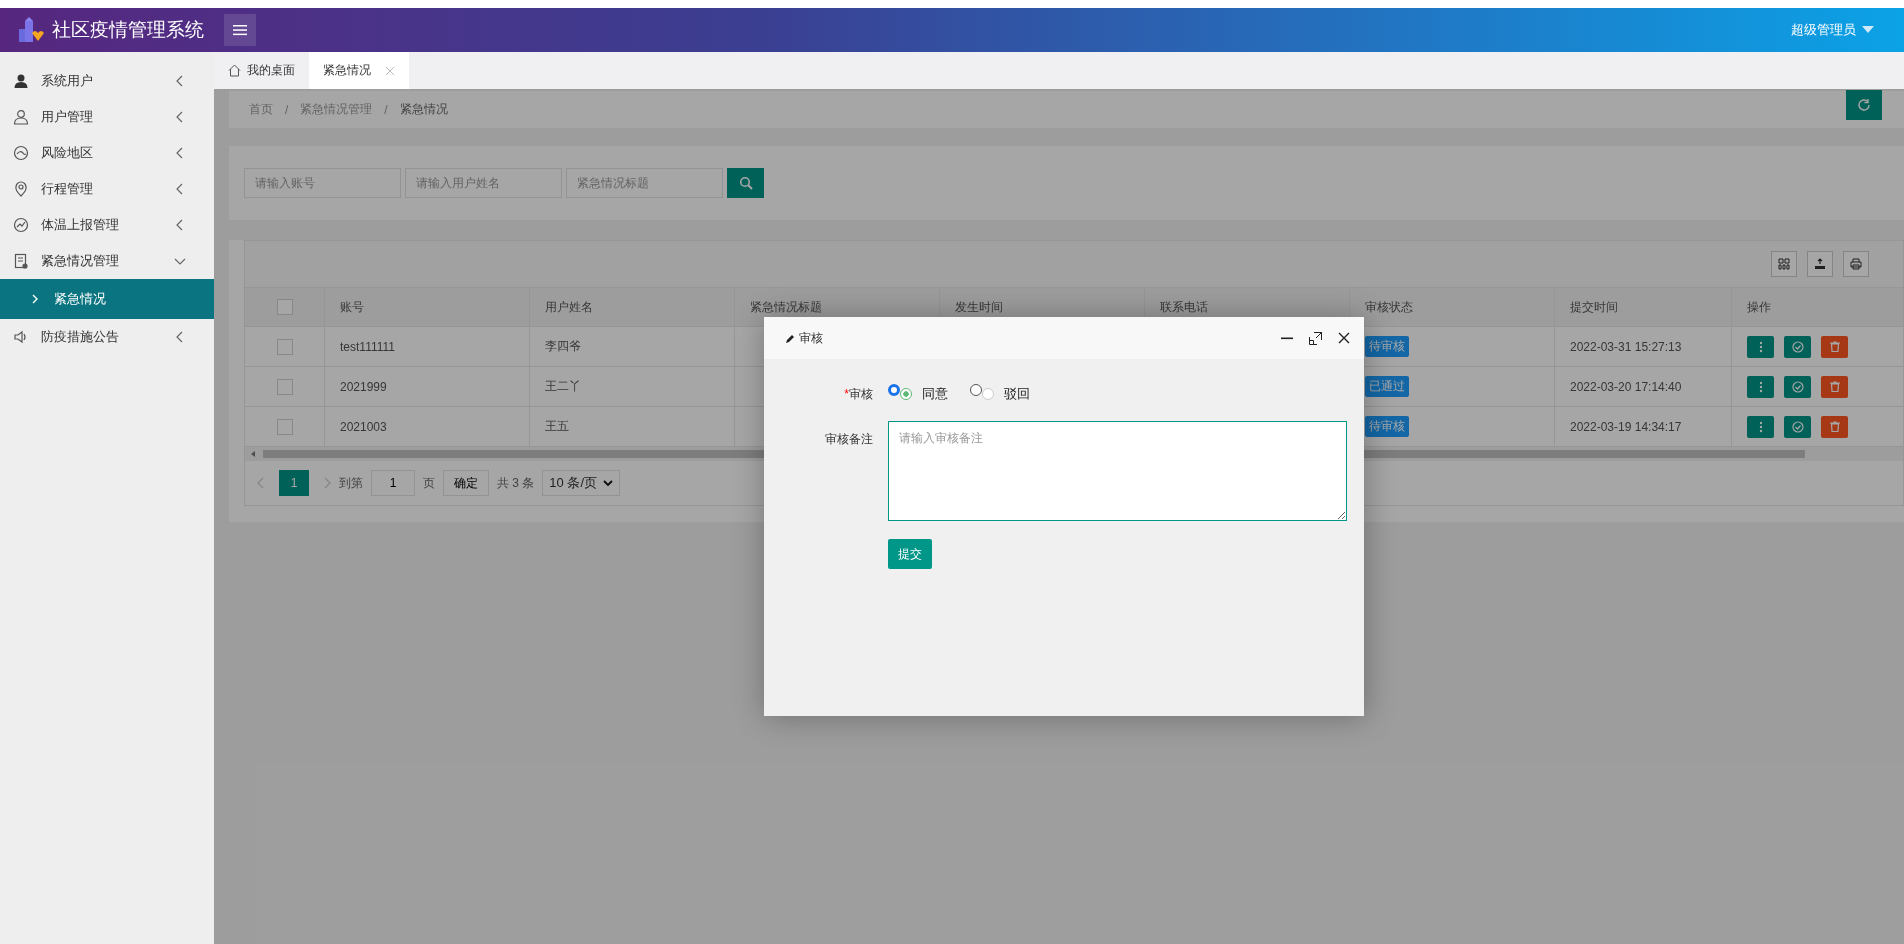  I want to click on field-label: 审核备注, so click(849, 439).